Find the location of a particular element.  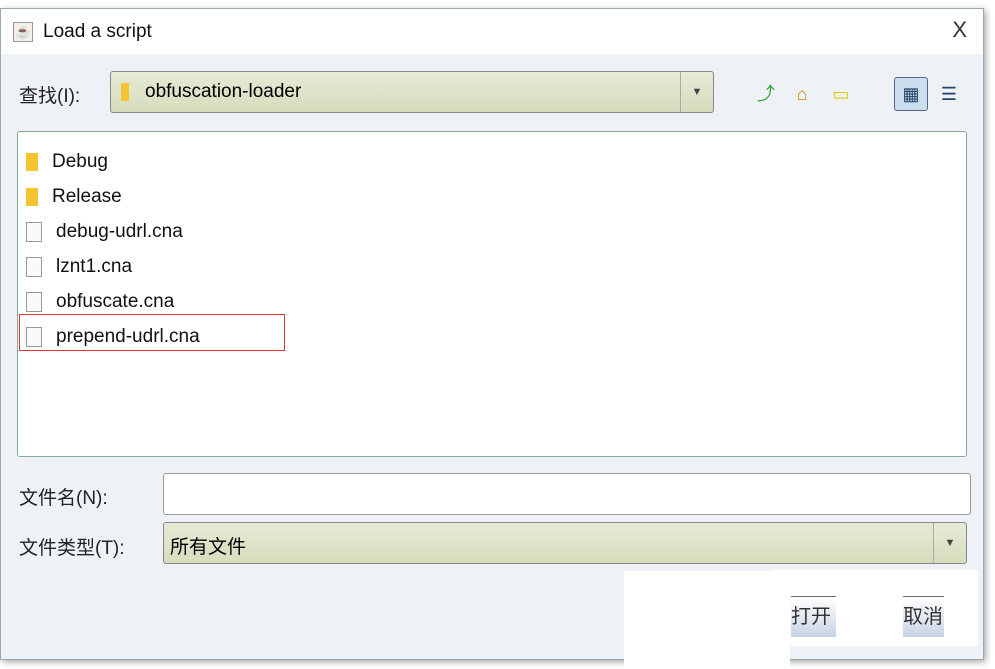

close-button: X is located at coordinates (959, 30).